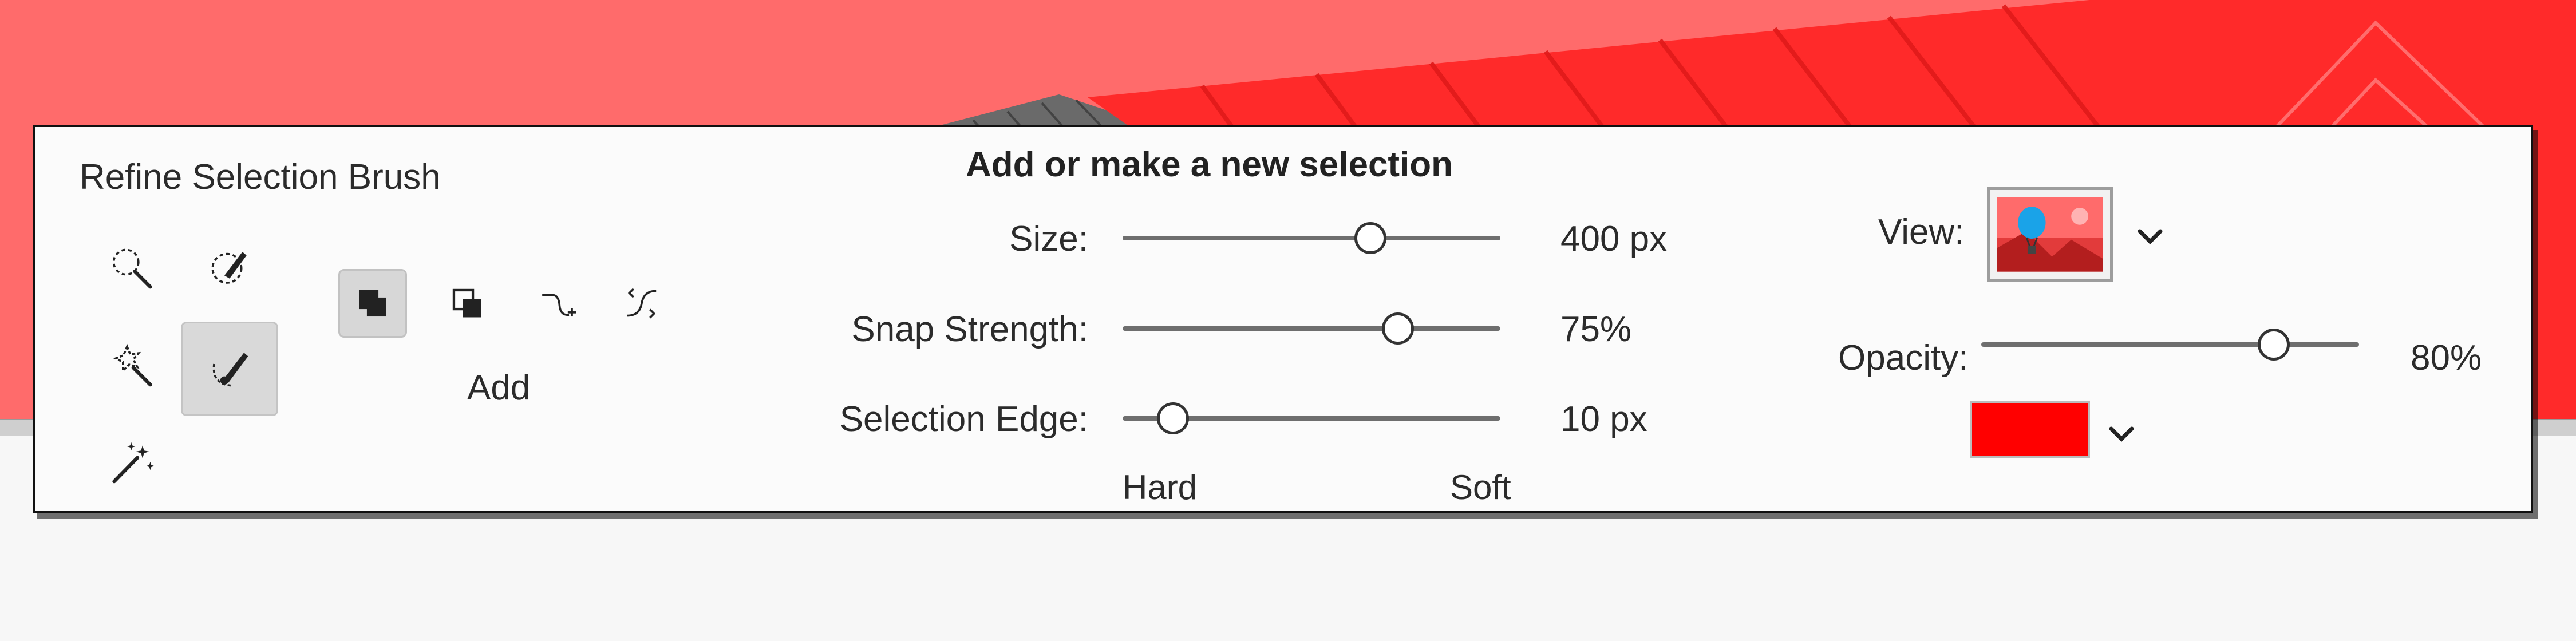 The width and height of the screenshot is (2576, 641). Describe the element at coordinates (1370, 238) in the screenshot. I see `size-slider-thumb` at that location.